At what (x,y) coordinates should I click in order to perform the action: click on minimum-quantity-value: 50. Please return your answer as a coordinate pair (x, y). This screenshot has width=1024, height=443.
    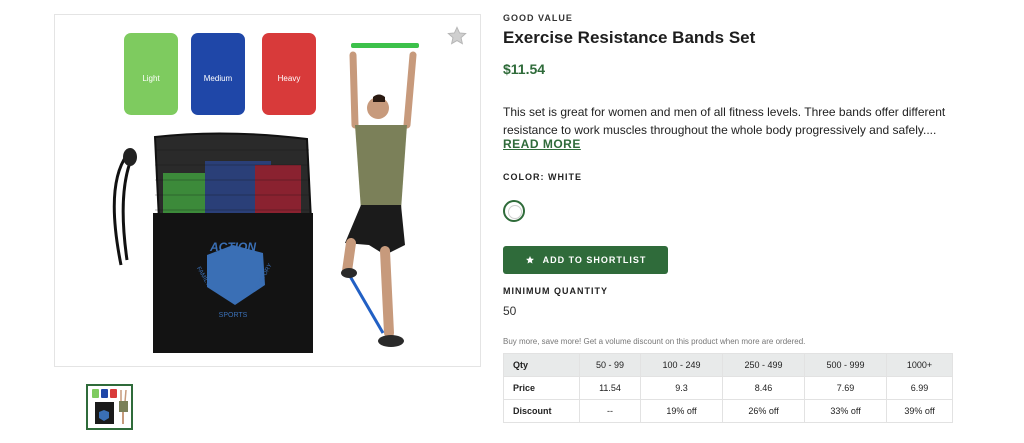
    Looking at the image, I should click on (510, 311).